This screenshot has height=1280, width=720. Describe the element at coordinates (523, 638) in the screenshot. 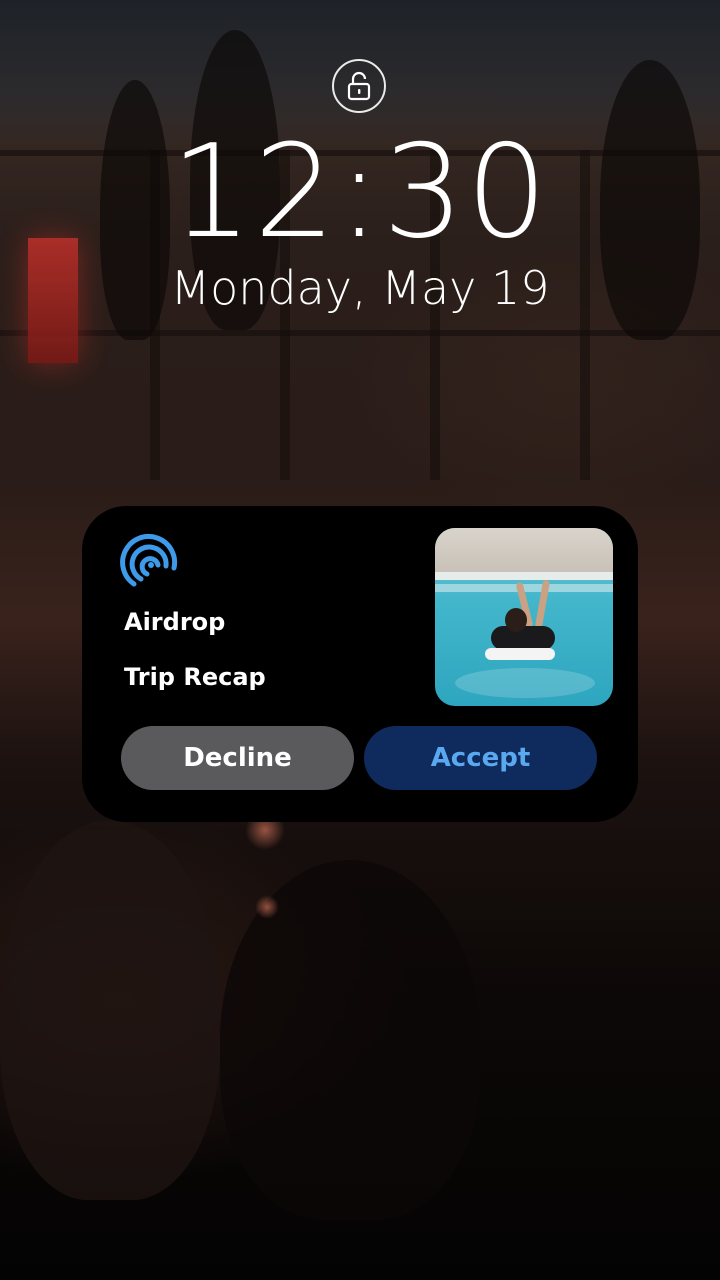

I see `thumbnail-swimmer` at that location.